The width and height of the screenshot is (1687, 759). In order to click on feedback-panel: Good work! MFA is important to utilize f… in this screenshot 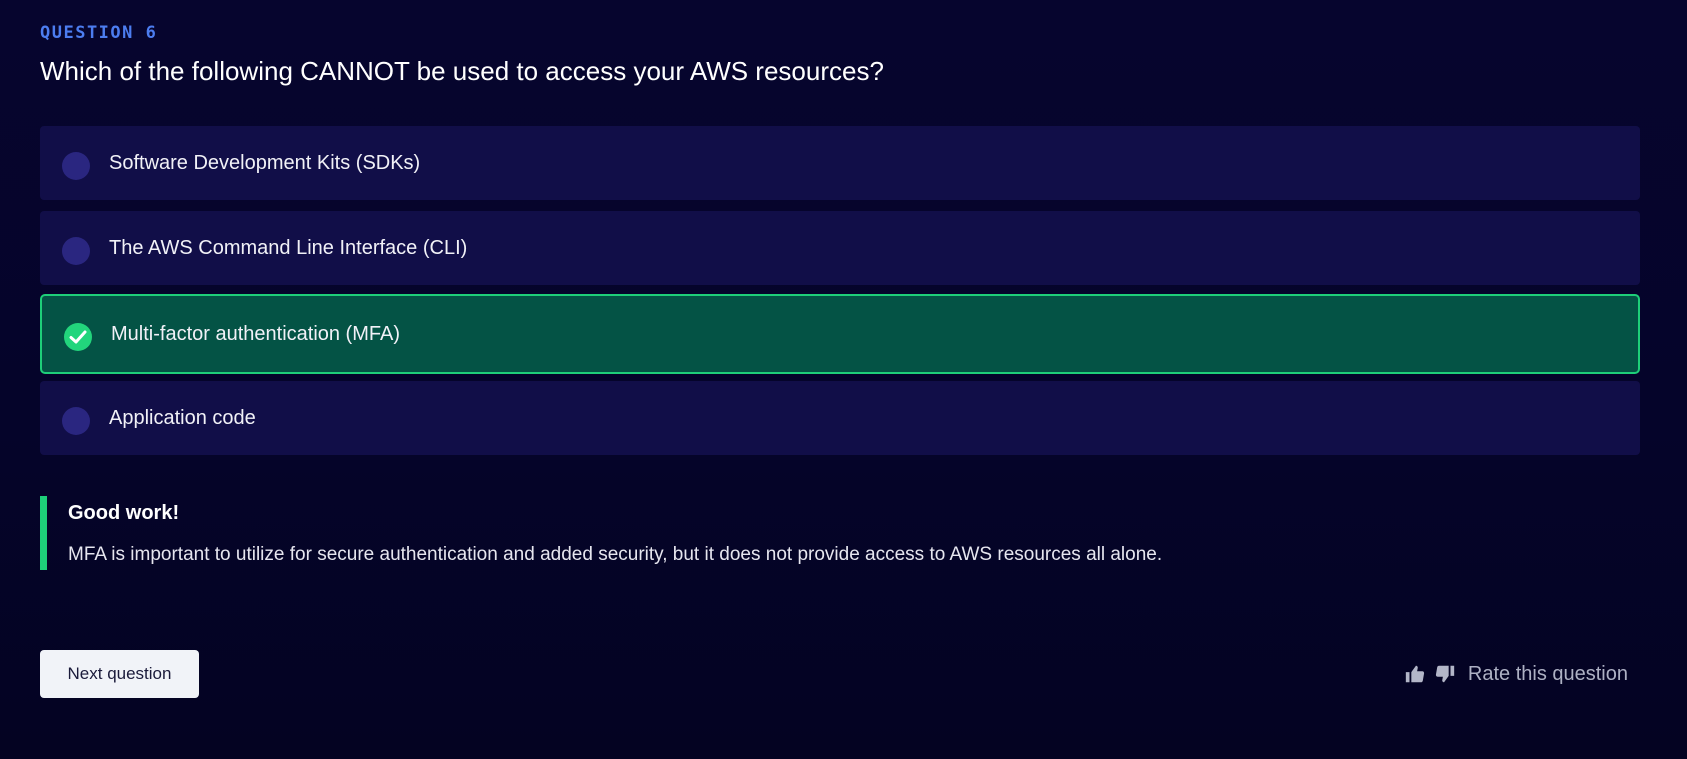, I will do `click(601, 533)`.